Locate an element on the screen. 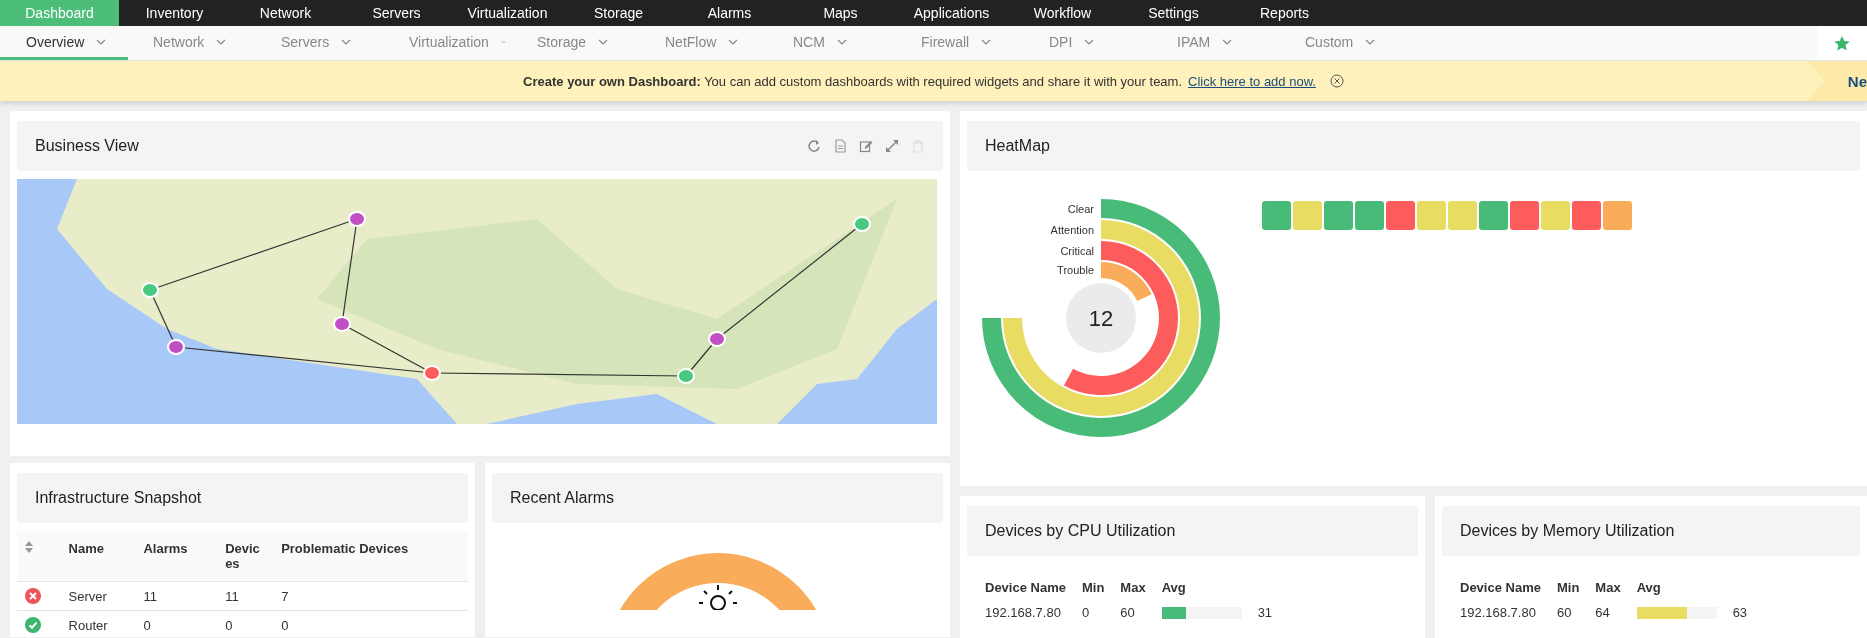 This screenshot has height=638, width=1867. star-icon is located at coordinates (1842, 43).